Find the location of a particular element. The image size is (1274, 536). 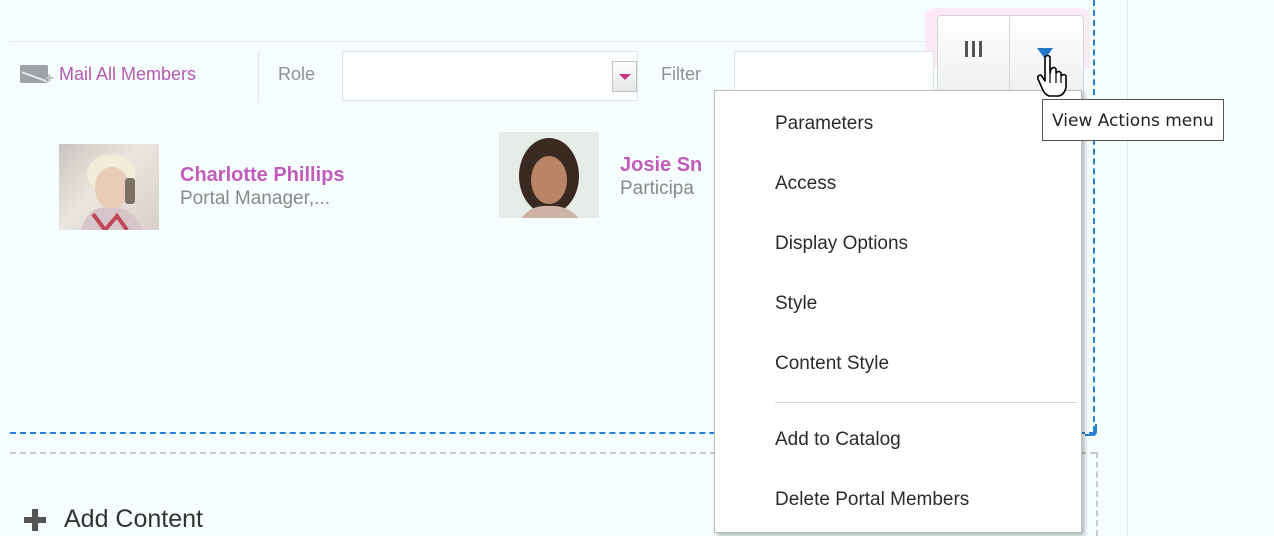

menu-item-add-to-catalog: Add to Catalog is located at coordinates (838, 440).